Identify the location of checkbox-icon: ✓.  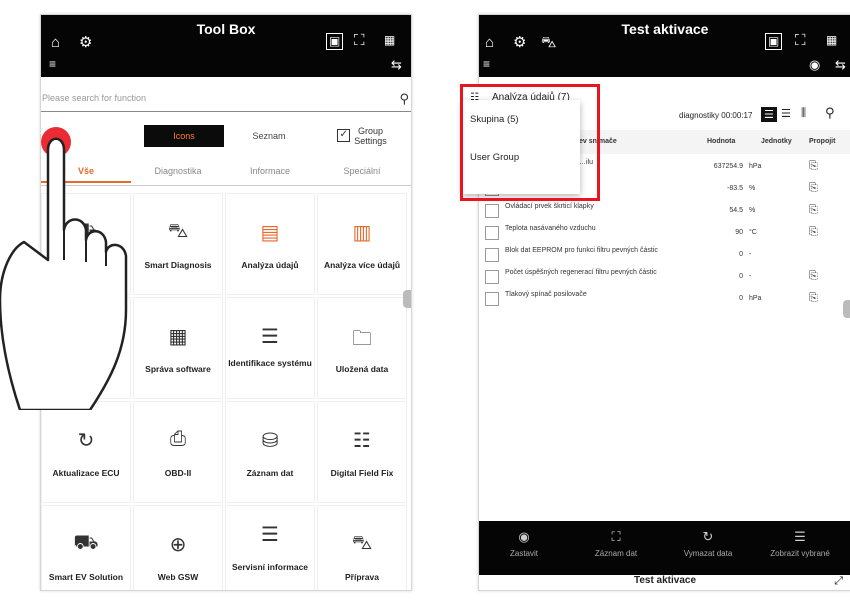
(344, 135).